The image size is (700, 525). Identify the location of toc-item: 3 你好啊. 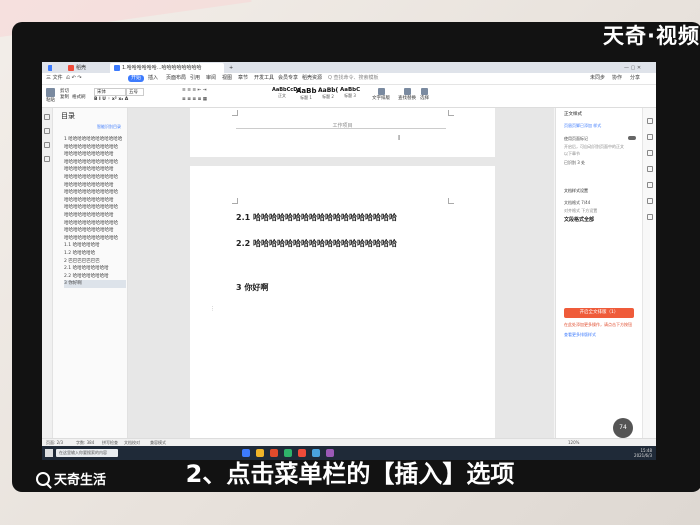
(95, 284).